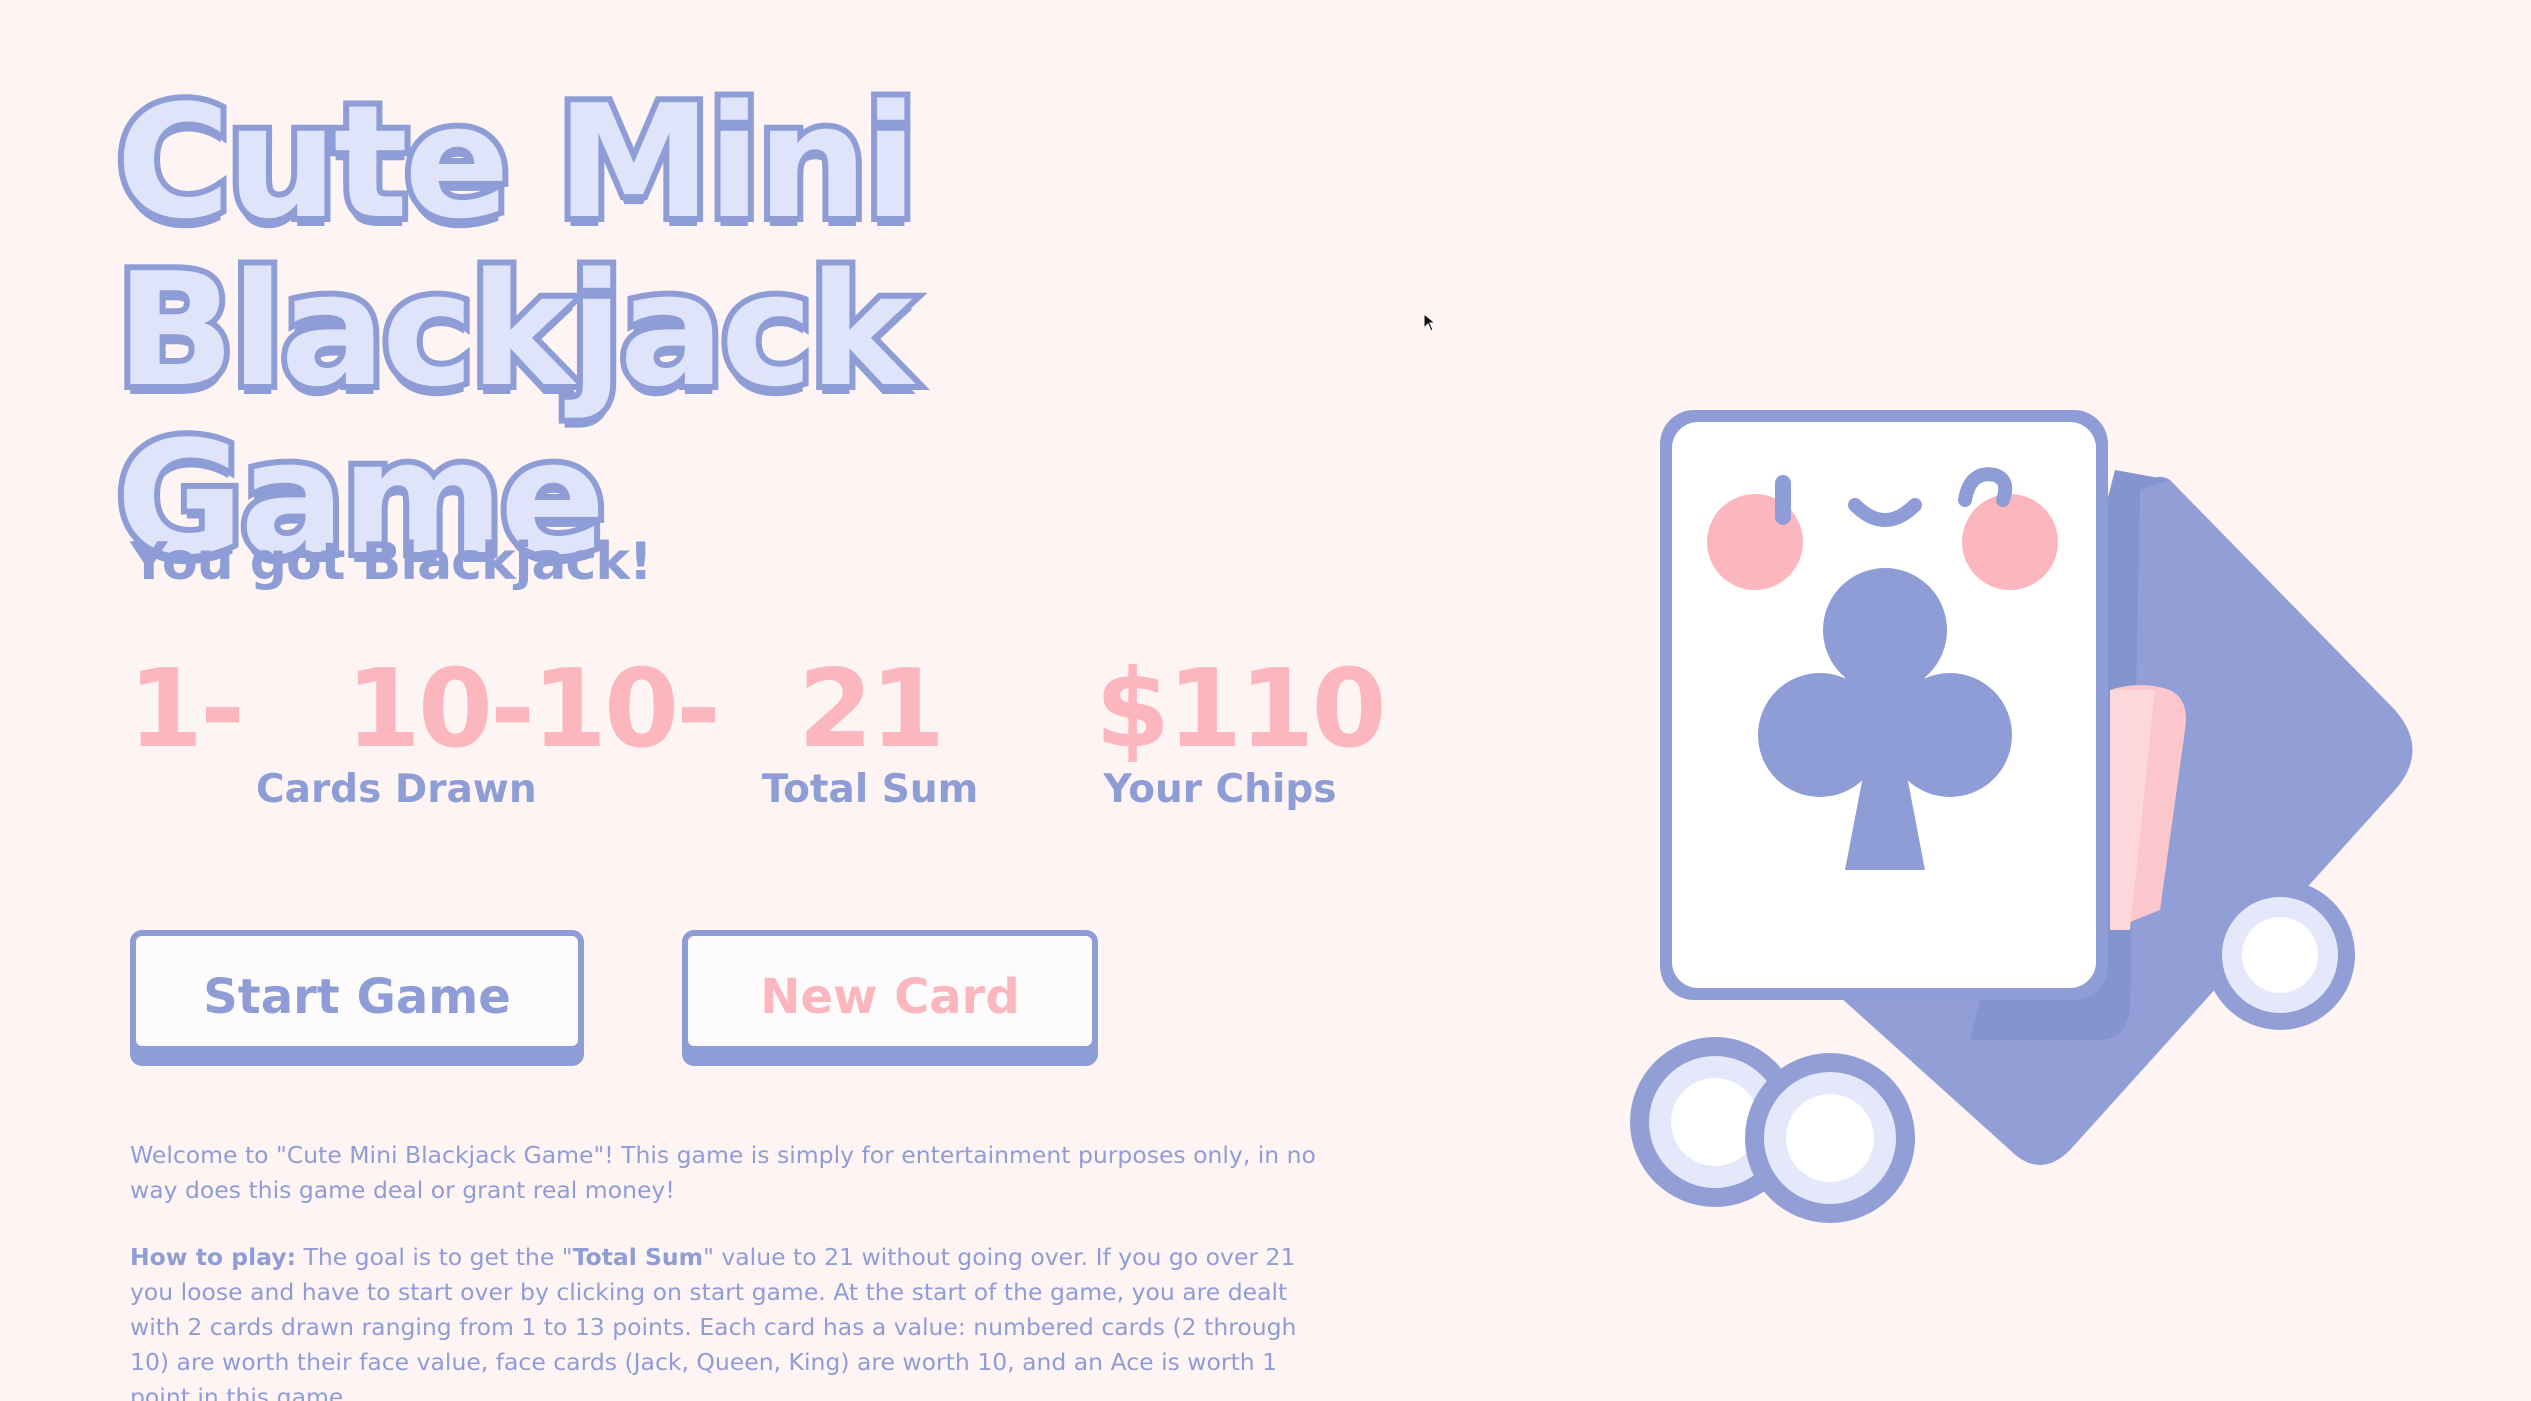 Image resolution: width=2531 pixels, height=1401 pixels. Describe the element at coordinates (2280, 955) in the screenshot. I see `poker-chip-icon` at that location.